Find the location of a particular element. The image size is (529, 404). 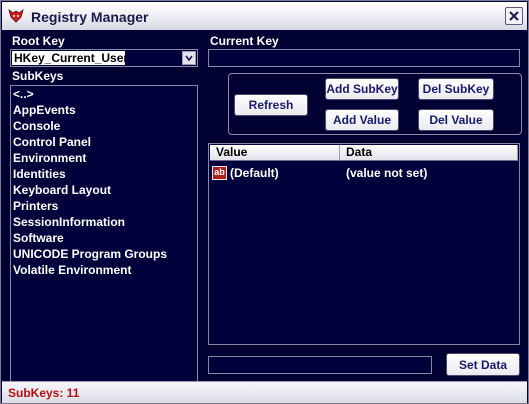

subkey-item-software: Software is located at coordinates (38, 238).